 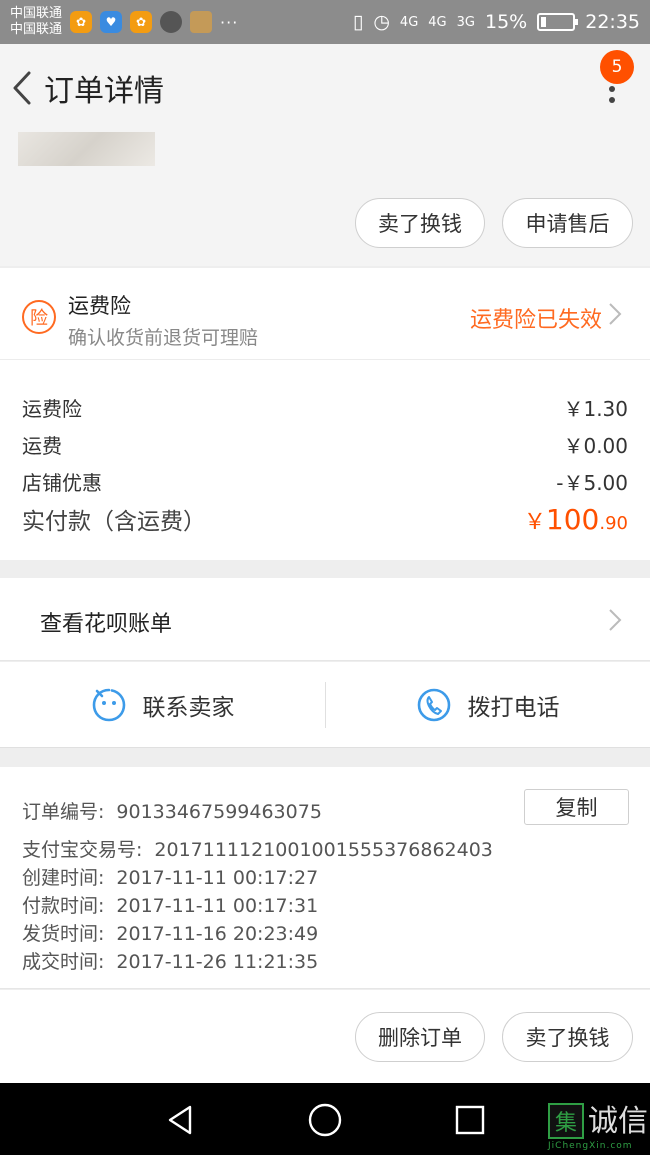 I want to click on contact-bar: 联系卖家 拨打电话, so click(x=325, y=705).